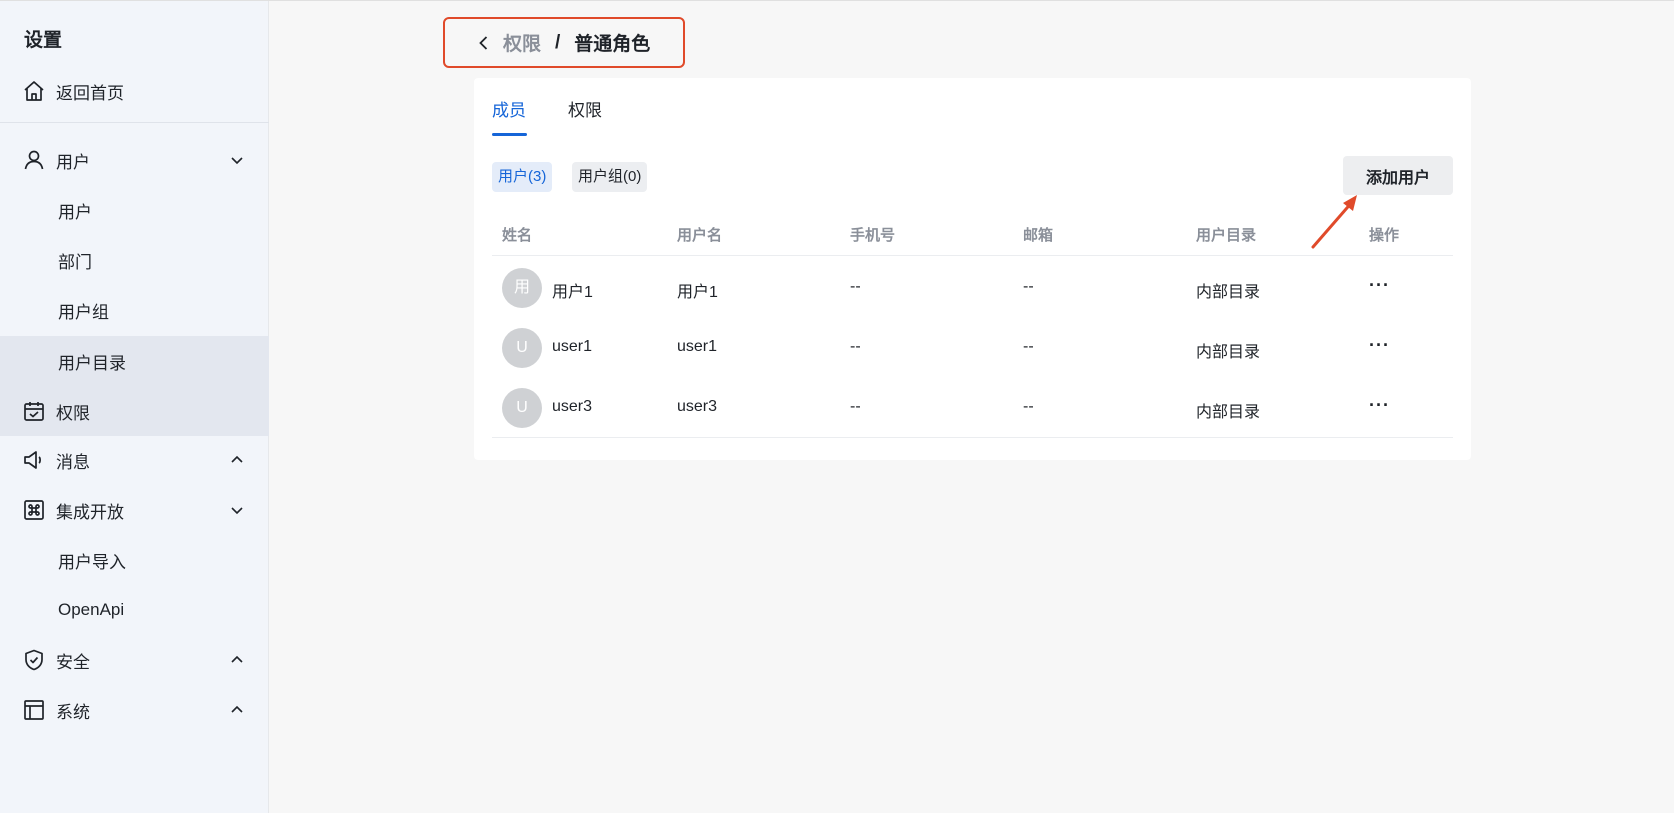 This screenshot has height=813, width=1674. I want to click on layout-icon, so click(34, 710).